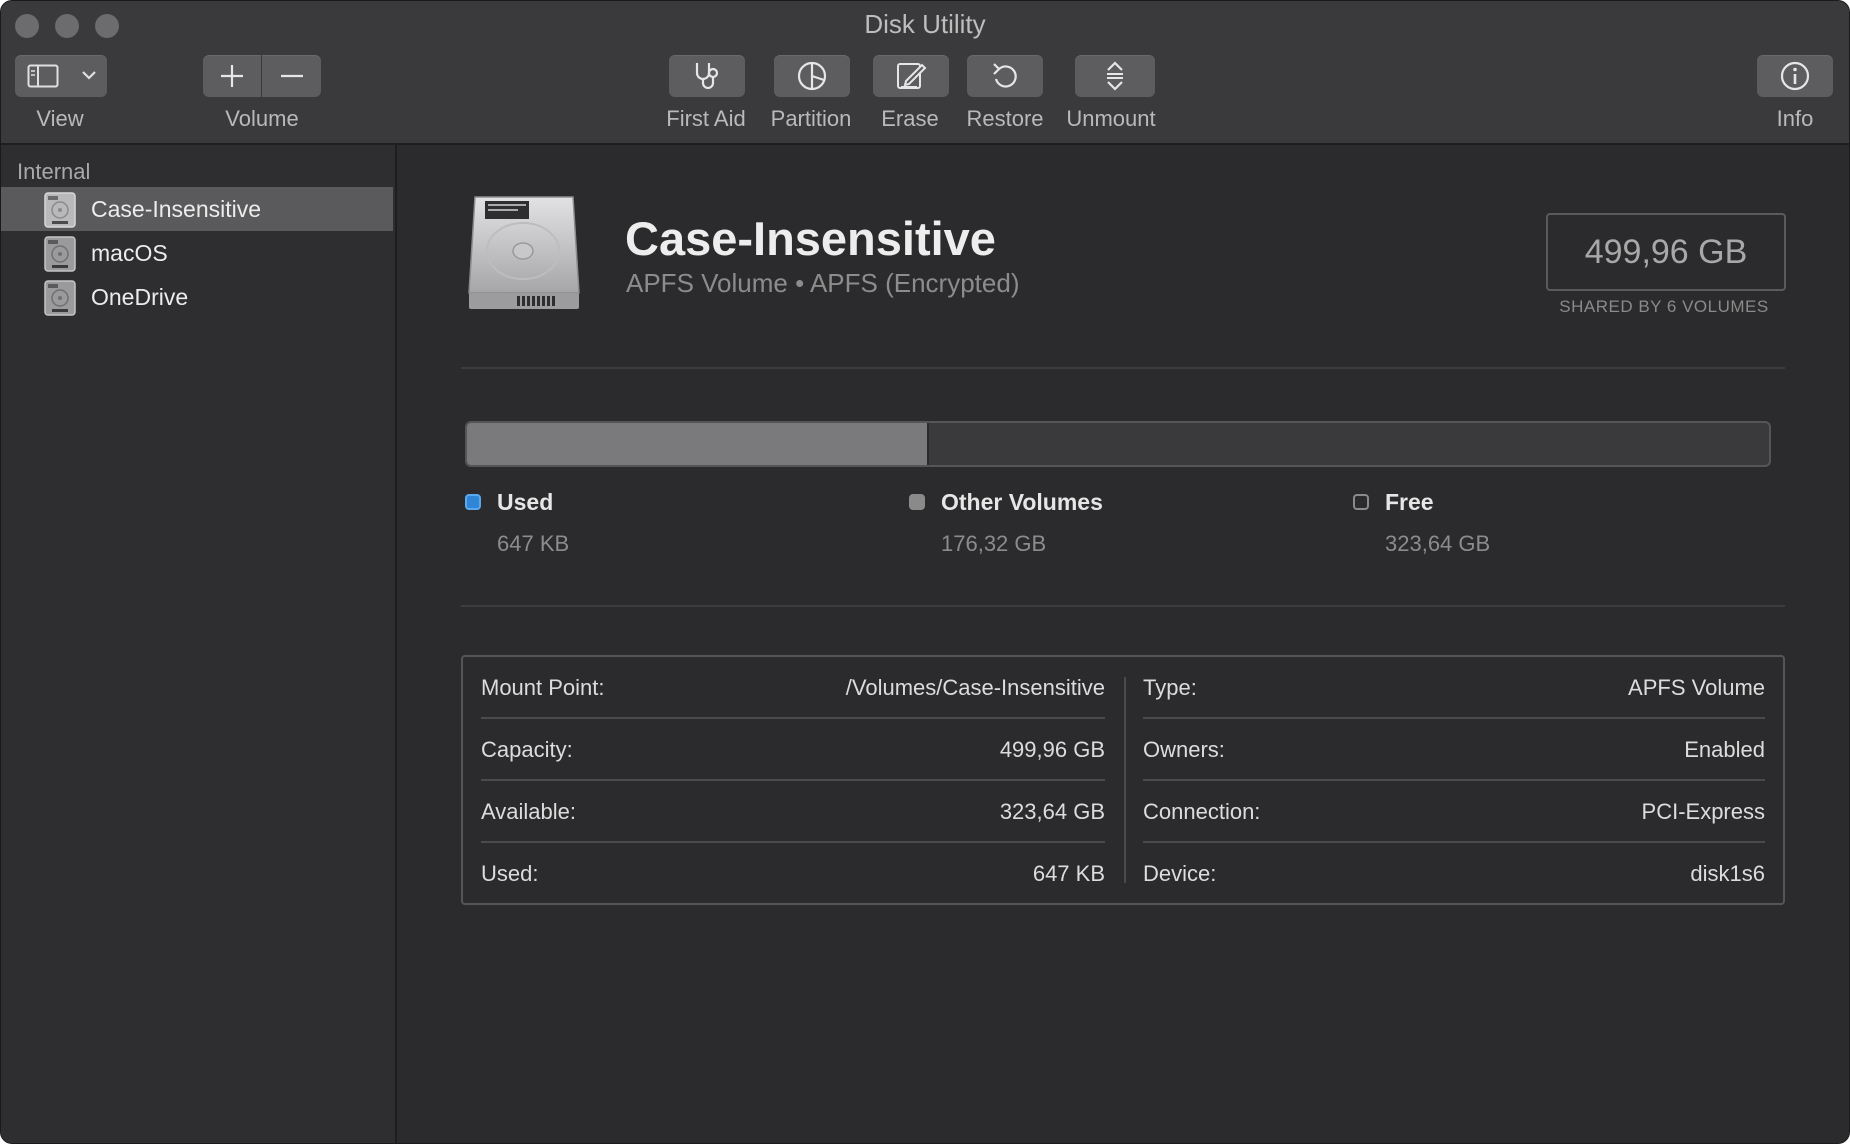 This screenshot has height=1144, width=1850. Describe the element at coordinates (1111, 118) in the screenshot. I see `unmount-label: Unmount` at that location.